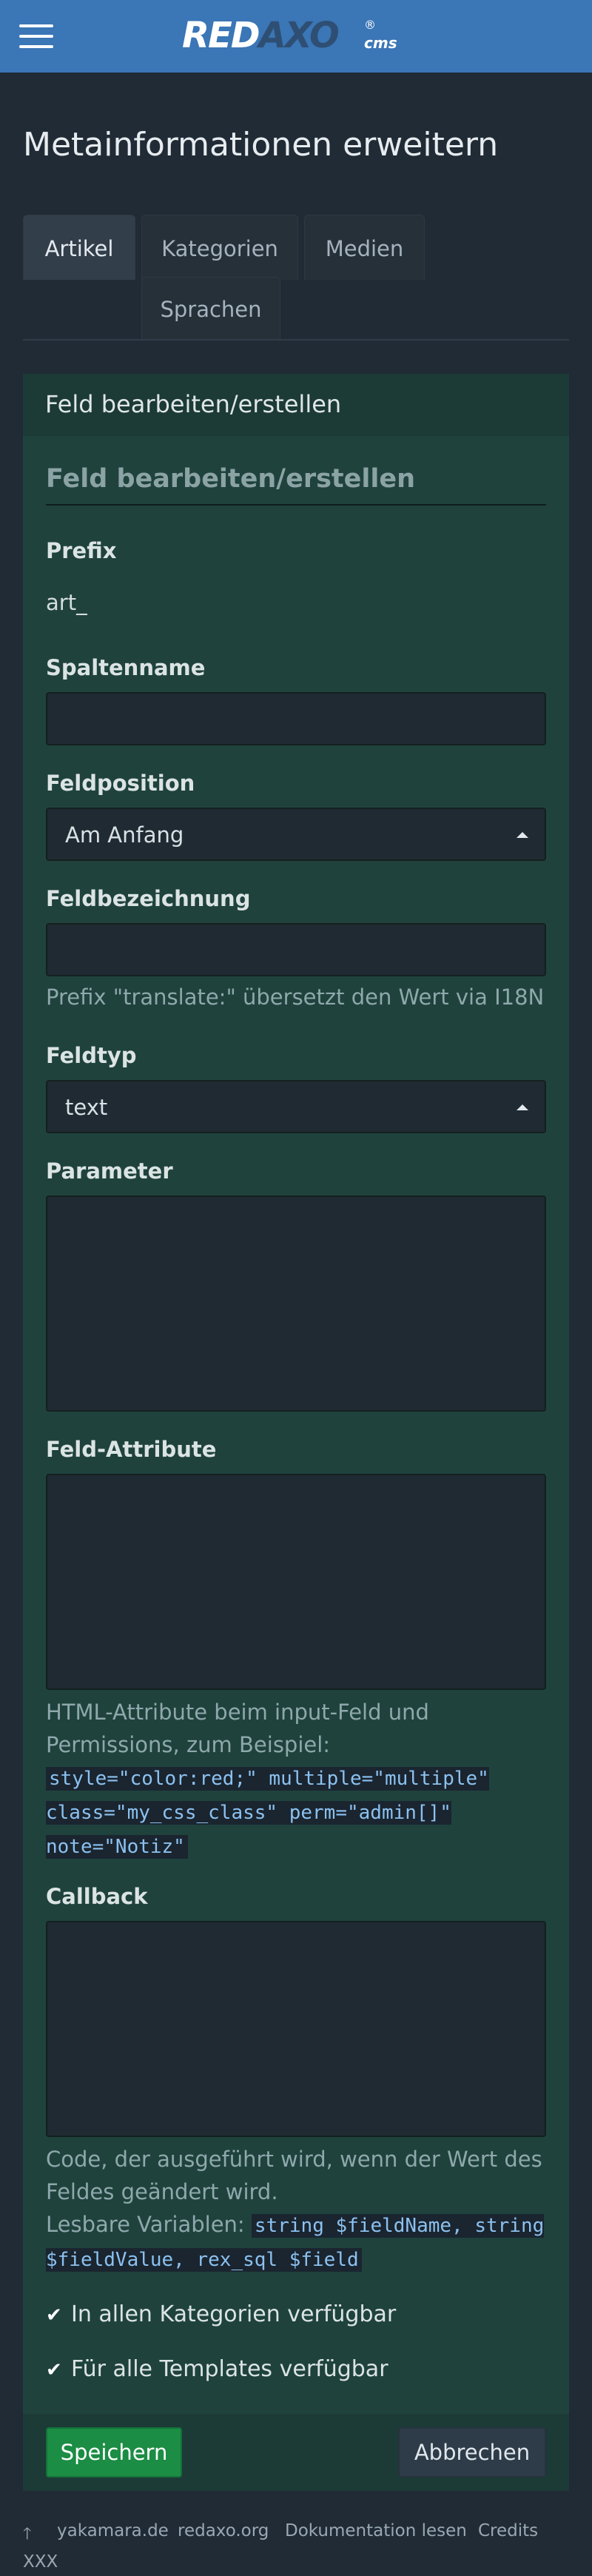  I want to click on callback-textarea, so click(296, 2029).